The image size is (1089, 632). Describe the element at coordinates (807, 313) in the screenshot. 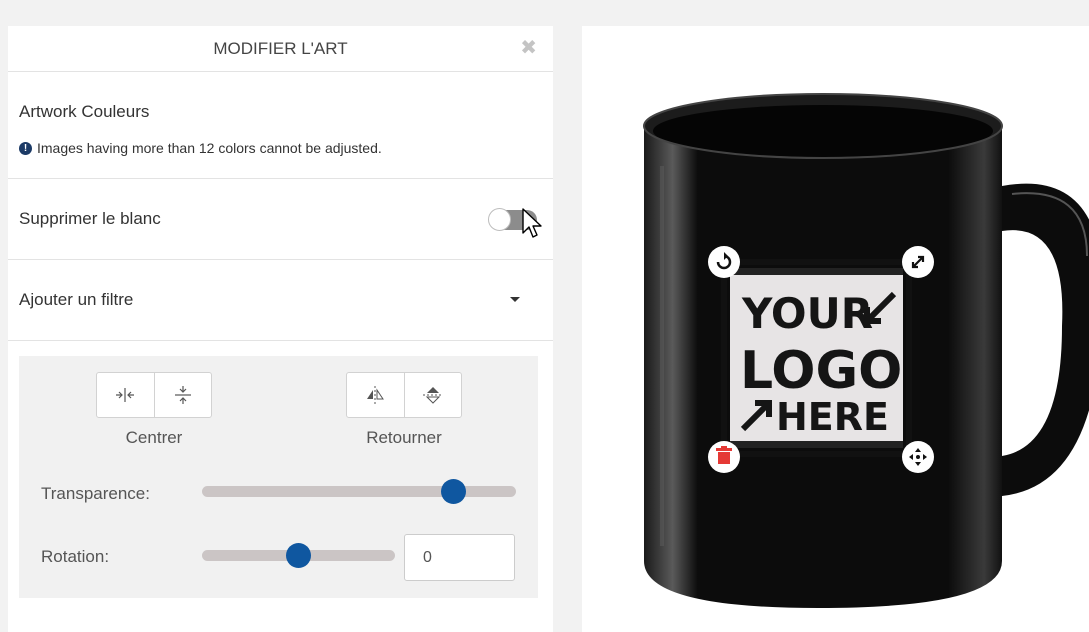

I see `logo-line-1: YOUR` at that location.